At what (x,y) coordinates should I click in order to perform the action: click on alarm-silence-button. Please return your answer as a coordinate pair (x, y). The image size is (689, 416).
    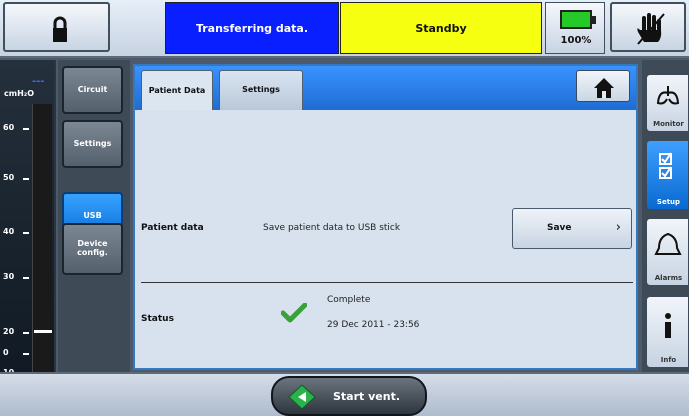
    Looking at the image, I should click on (648, 27).